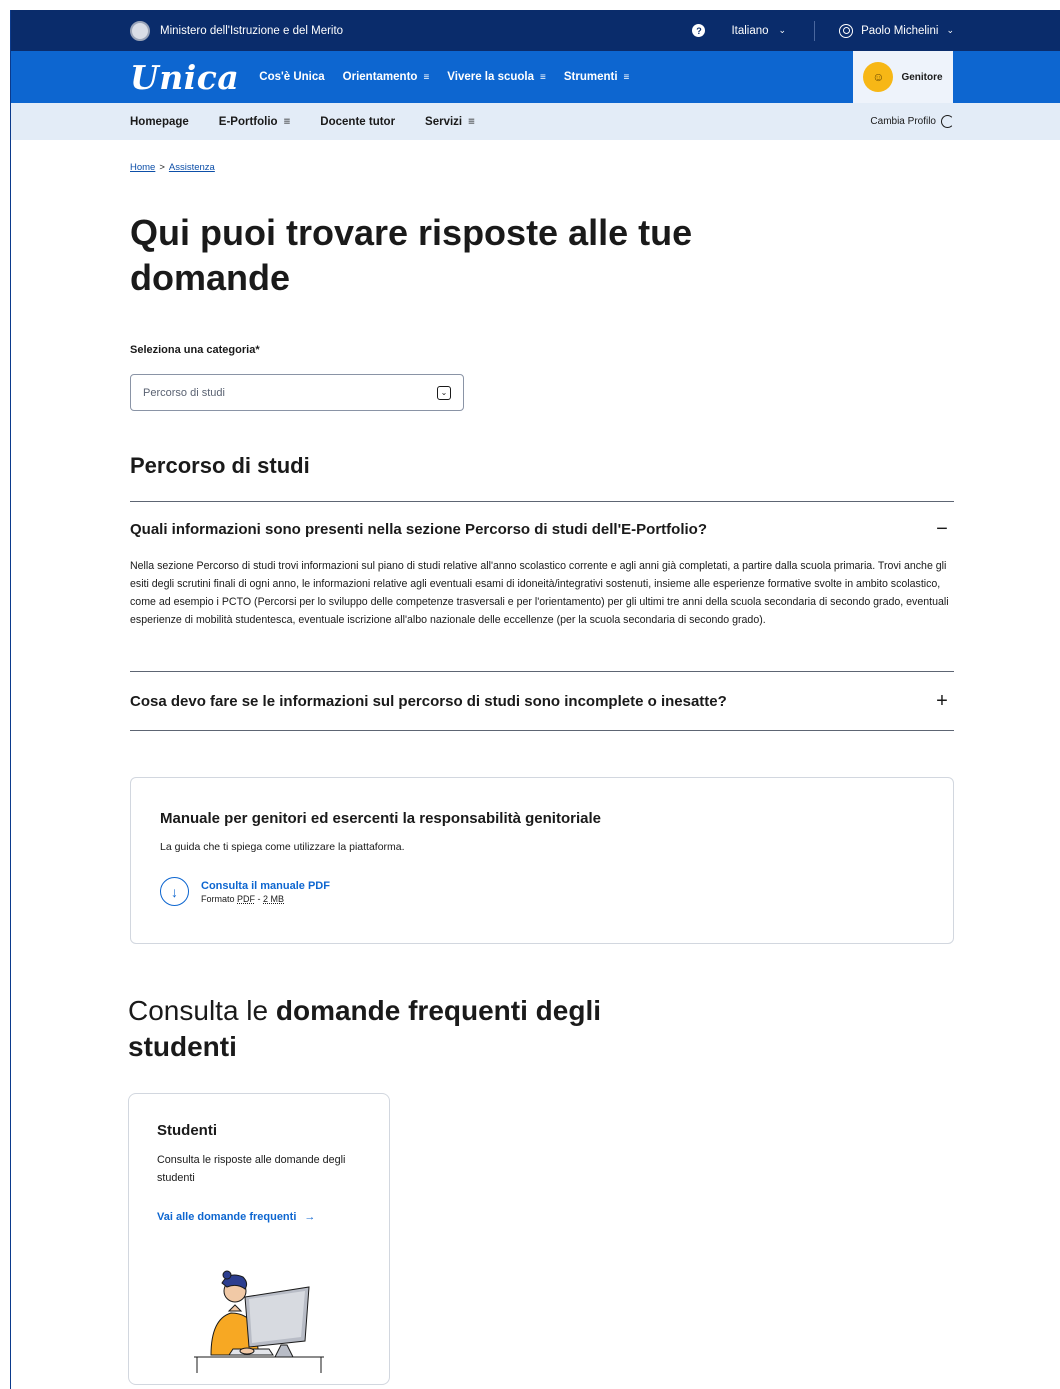 This screenshot has height=1389, width=1060. I want to click on nav-strumenti: Strumenti ≡, so click(597, 77).